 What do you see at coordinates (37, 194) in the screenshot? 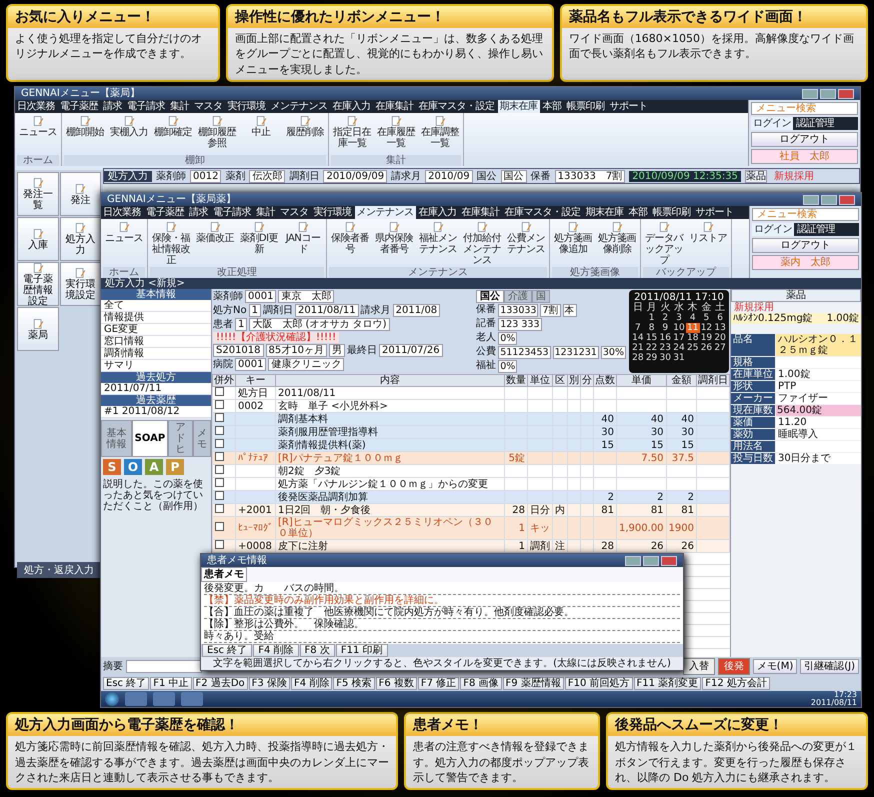
I see `sidebar-button: 発注一覧` at bounding box center [37, 194].